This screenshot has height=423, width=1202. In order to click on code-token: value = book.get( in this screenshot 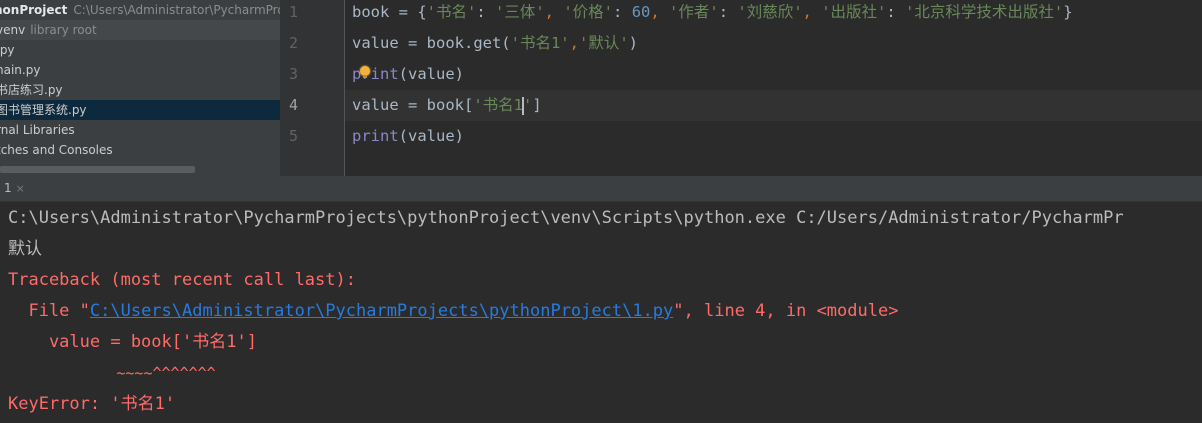, I will do `click(431, 43)`.